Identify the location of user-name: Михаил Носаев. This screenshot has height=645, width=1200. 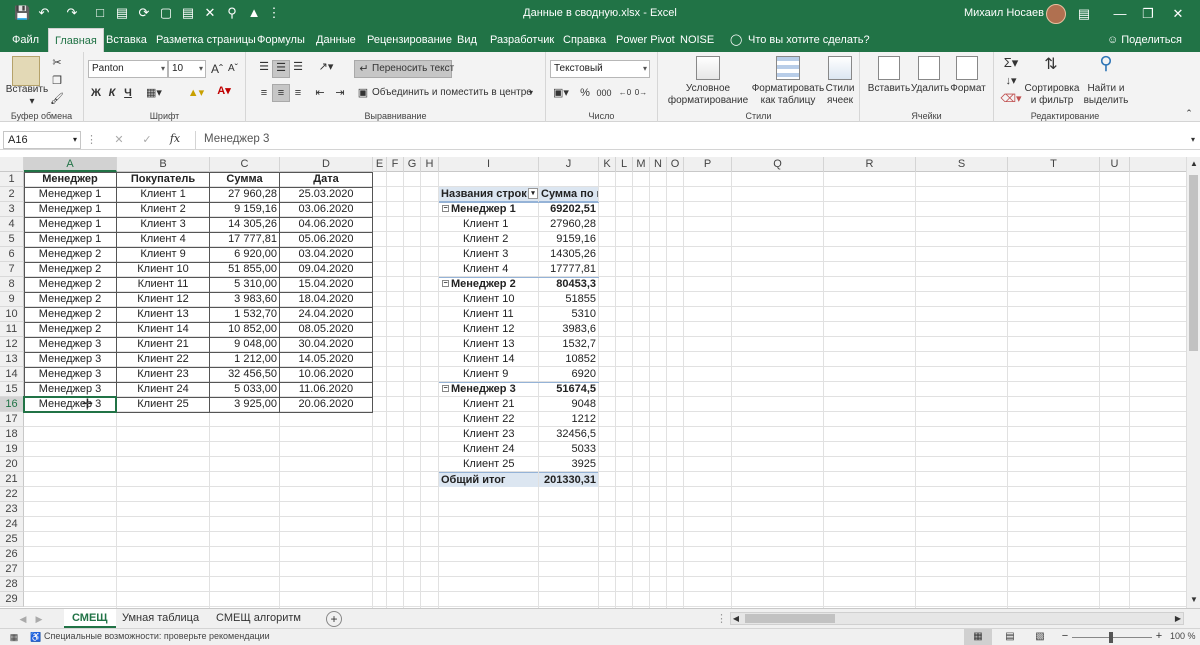
(1004, 13).